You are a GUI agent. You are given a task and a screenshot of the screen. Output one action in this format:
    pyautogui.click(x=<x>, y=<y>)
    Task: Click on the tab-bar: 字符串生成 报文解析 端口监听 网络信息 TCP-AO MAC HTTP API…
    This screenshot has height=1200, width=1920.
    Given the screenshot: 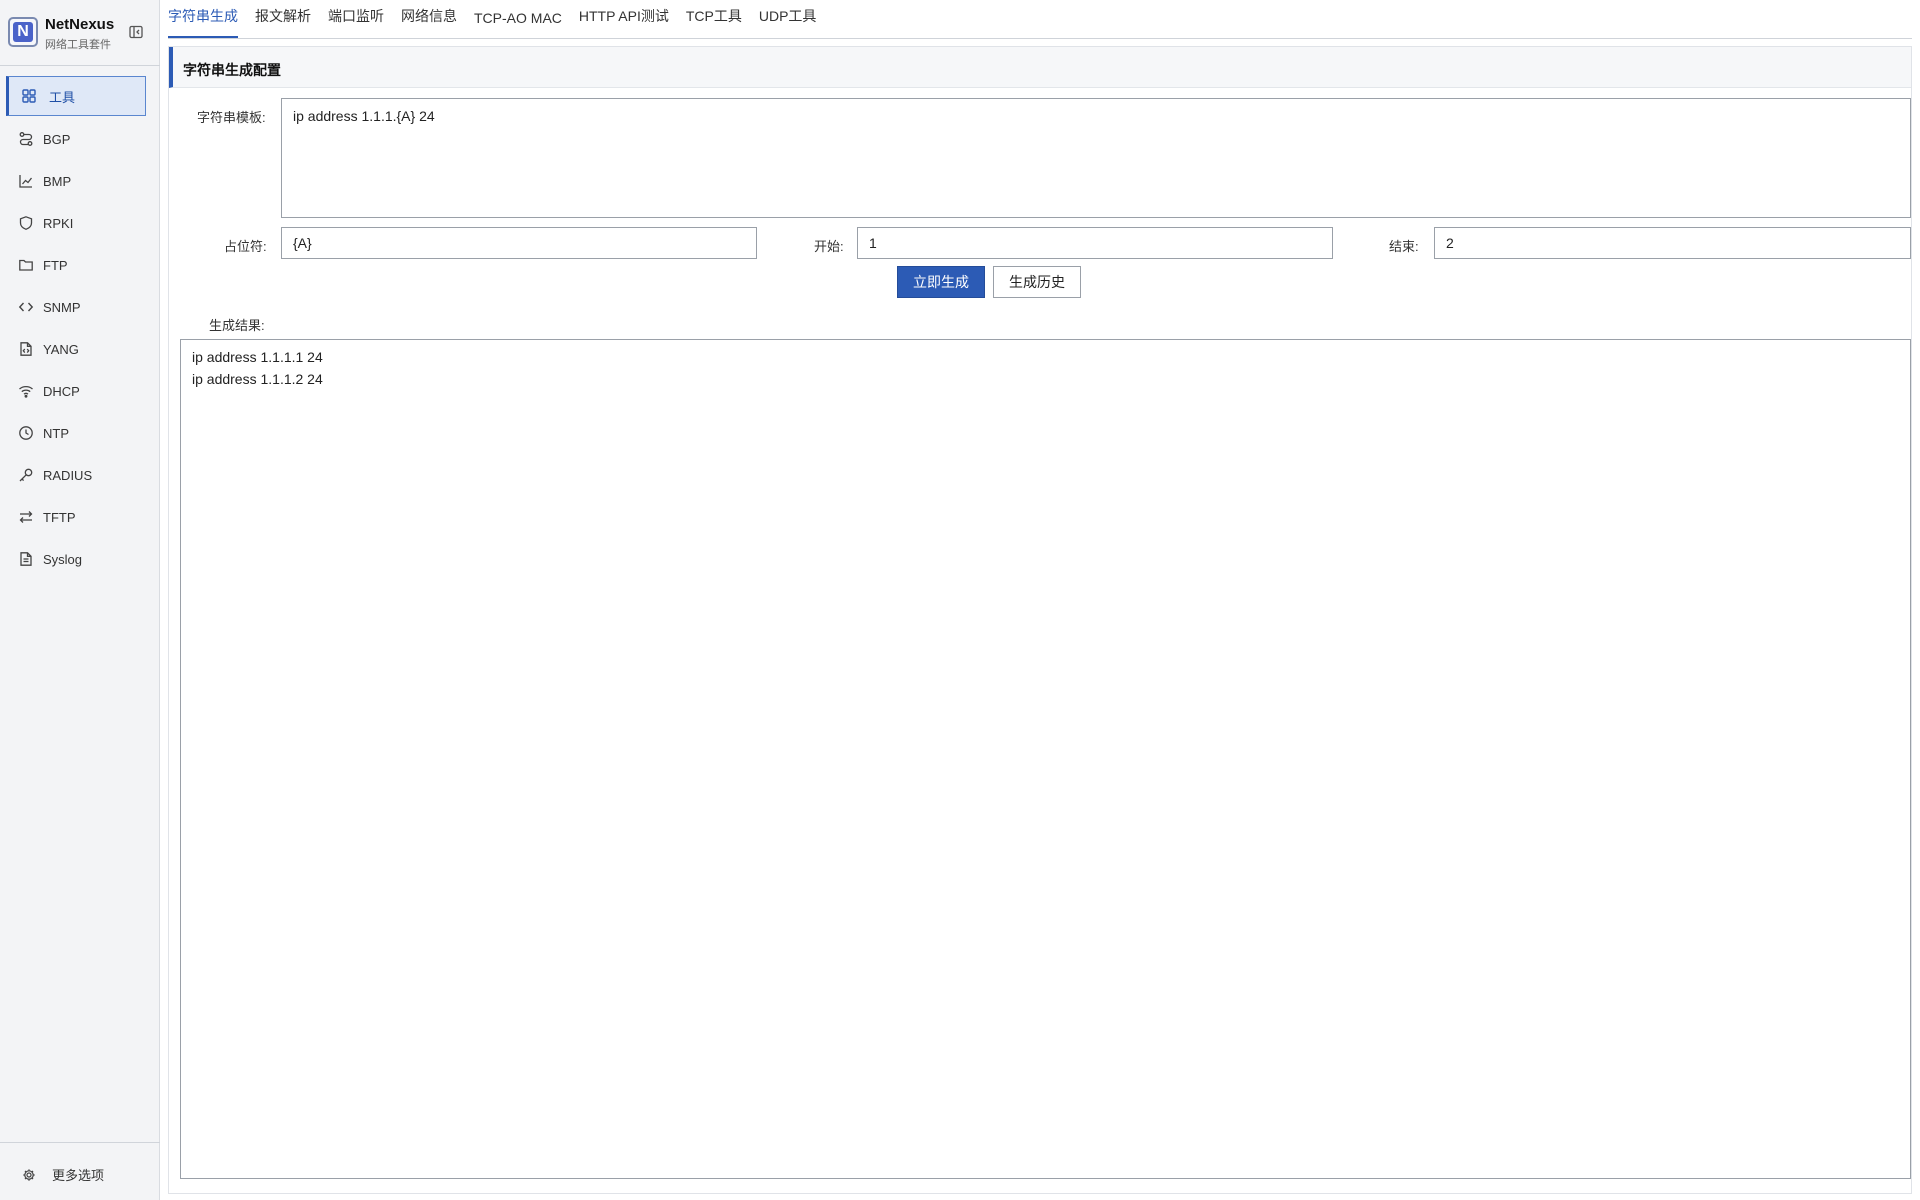 What is the action you would take?
    pyautogui.click(x=1040, y=19)
    